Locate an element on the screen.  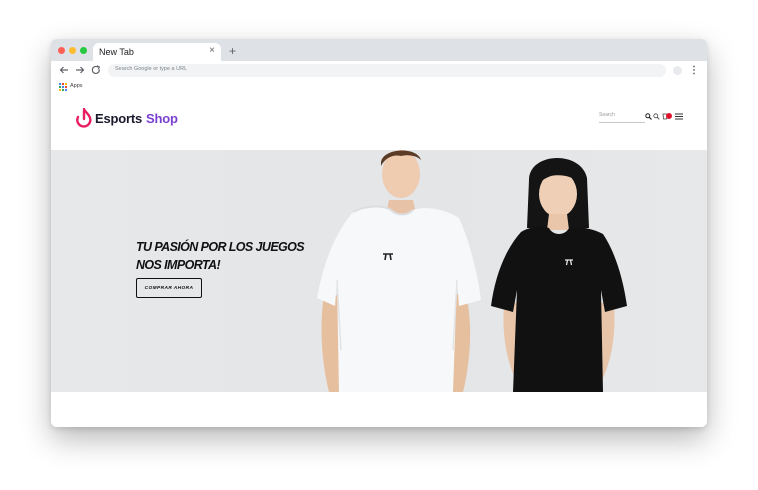
reload-icon is located at coordinates (96, 70).